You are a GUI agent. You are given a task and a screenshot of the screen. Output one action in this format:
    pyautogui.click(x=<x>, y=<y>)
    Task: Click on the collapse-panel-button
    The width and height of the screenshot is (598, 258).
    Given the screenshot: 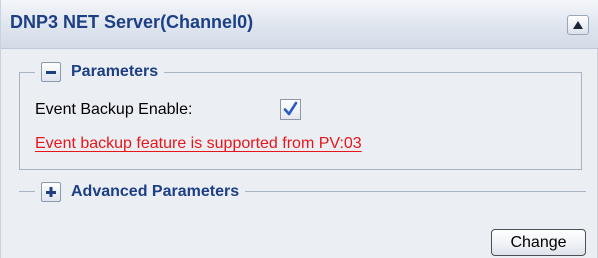 What is the action you would take?
    pyautogui.click(x=578, y=25)
    